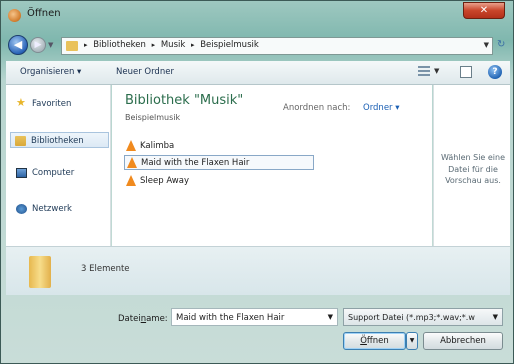  I want to click on open-options-dropdown: ▼, so click(412, 341).